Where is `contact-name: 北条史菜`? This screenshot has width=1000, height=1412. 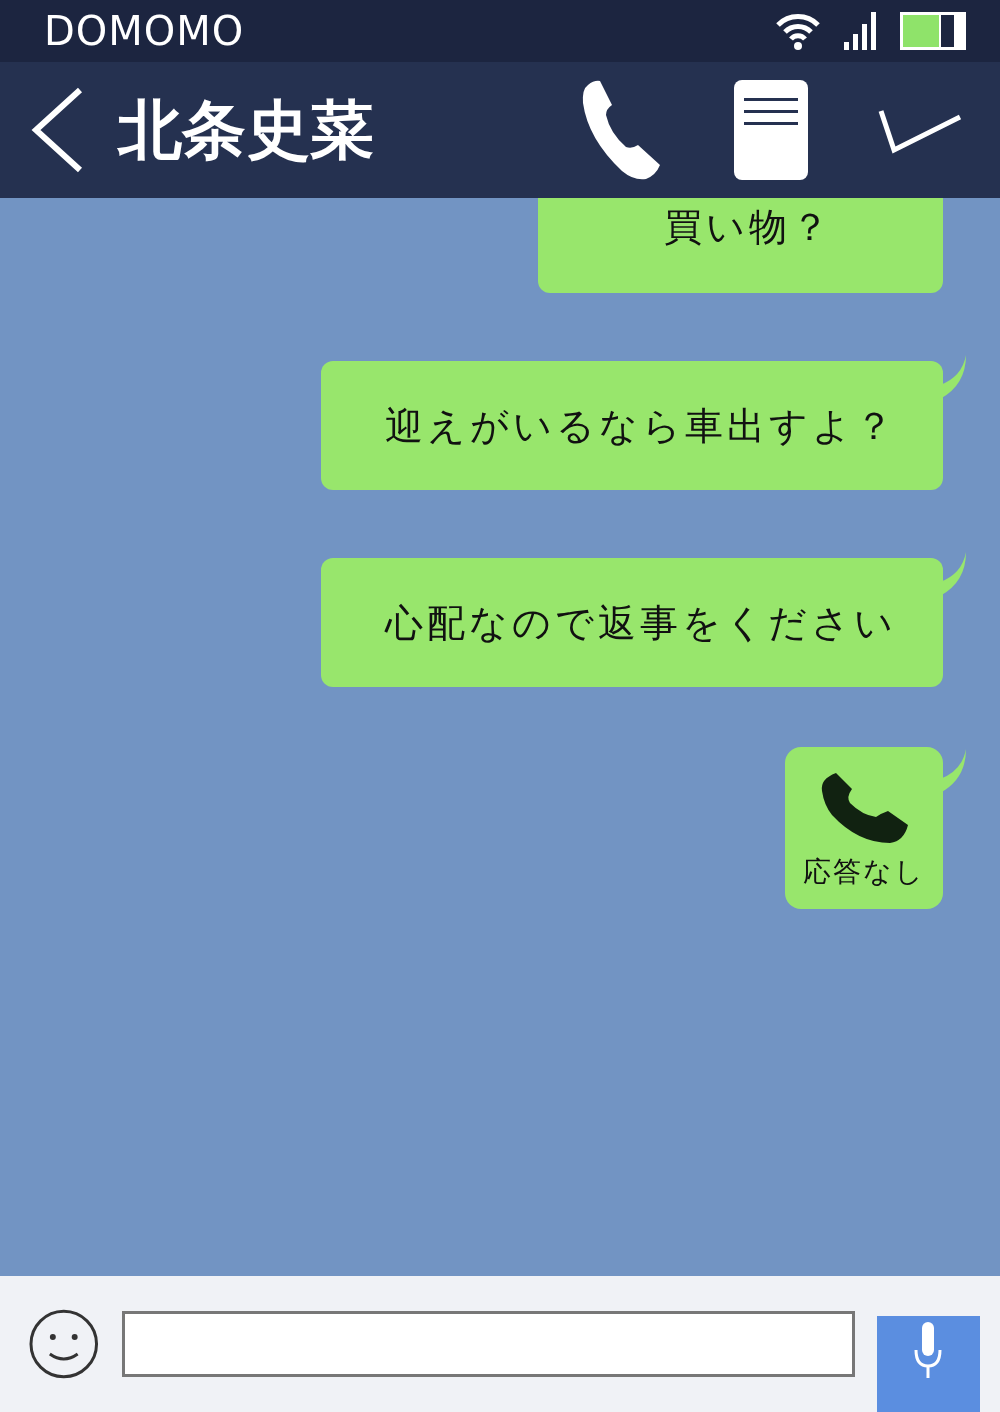 contact-name: 北条史菜 is located at coordinates (246, 130).